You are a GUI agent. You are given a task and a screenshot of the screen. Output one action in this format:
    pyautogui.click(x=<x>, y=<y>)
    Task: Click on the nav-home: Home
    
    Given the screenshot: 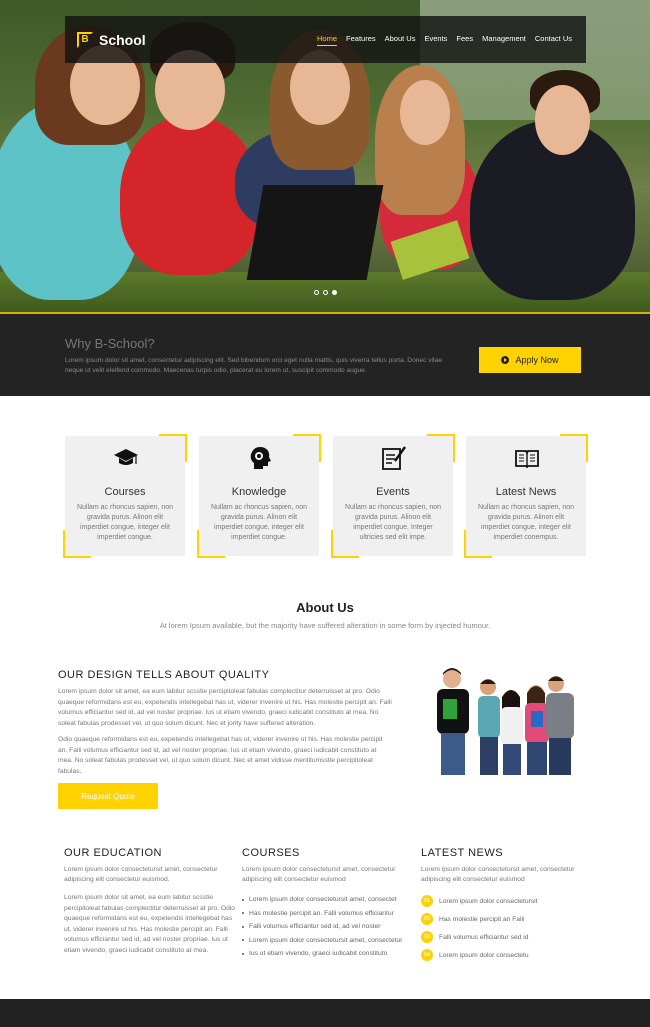 What is the action you would take?
    pyautogui.click(x=327, y=40)
    